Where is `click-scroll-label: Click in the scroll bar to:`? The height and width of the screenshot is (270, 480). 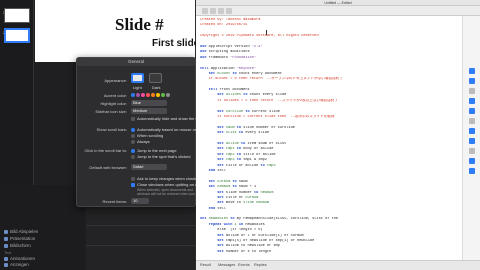 click-scroll-label: Click in the scroll bar to: is located at coordinates (105, 150).